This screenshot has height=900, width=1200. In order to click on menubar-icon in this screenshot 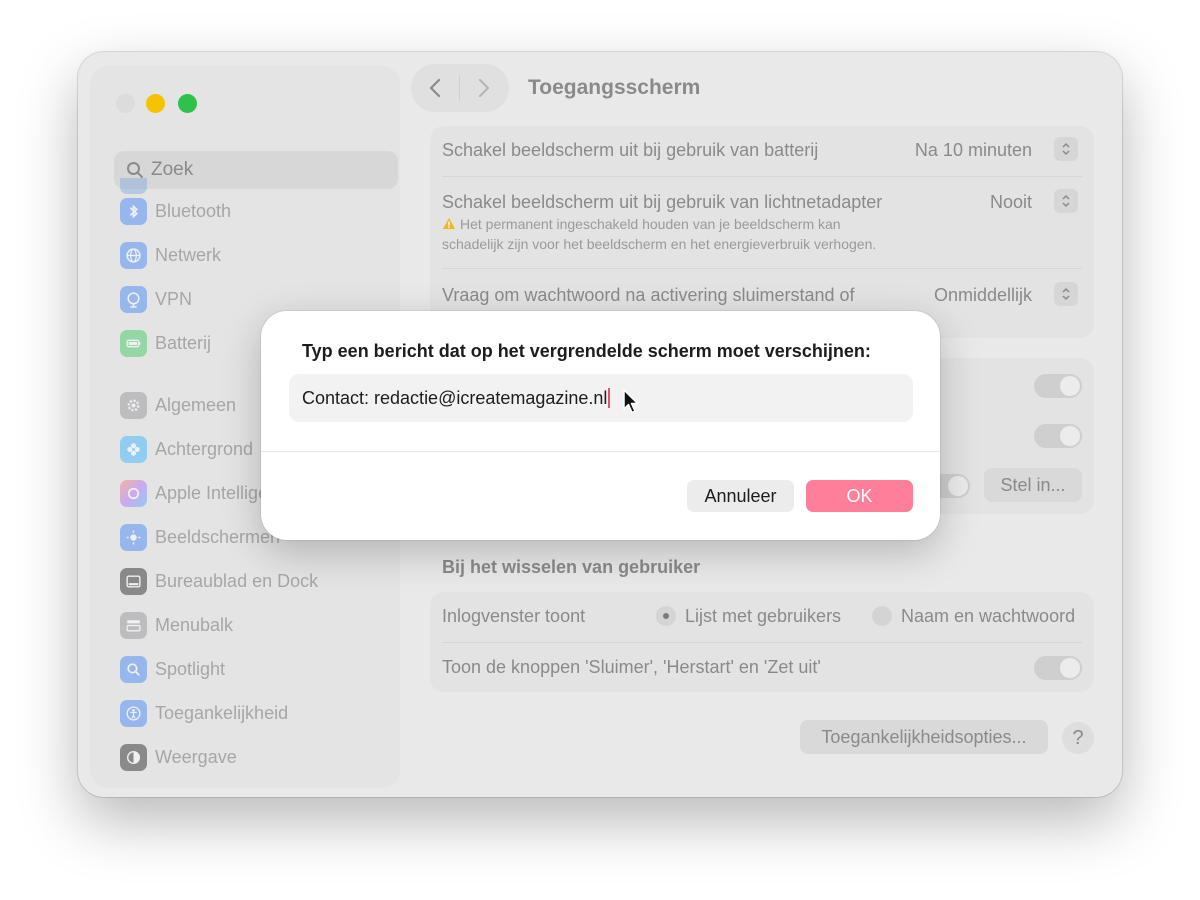, I will do `click(133, 625)`.